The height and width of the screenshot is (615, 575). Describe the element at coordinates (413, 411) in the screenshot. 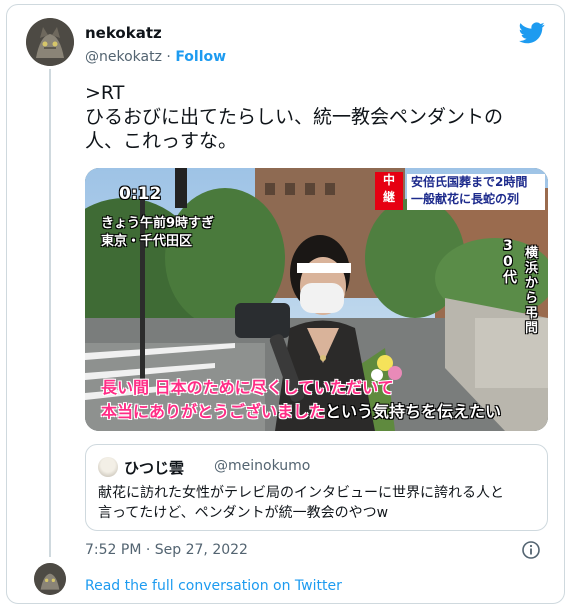

I see `subtitle-line-2-white: という気持ちを伝えたい` at that location.